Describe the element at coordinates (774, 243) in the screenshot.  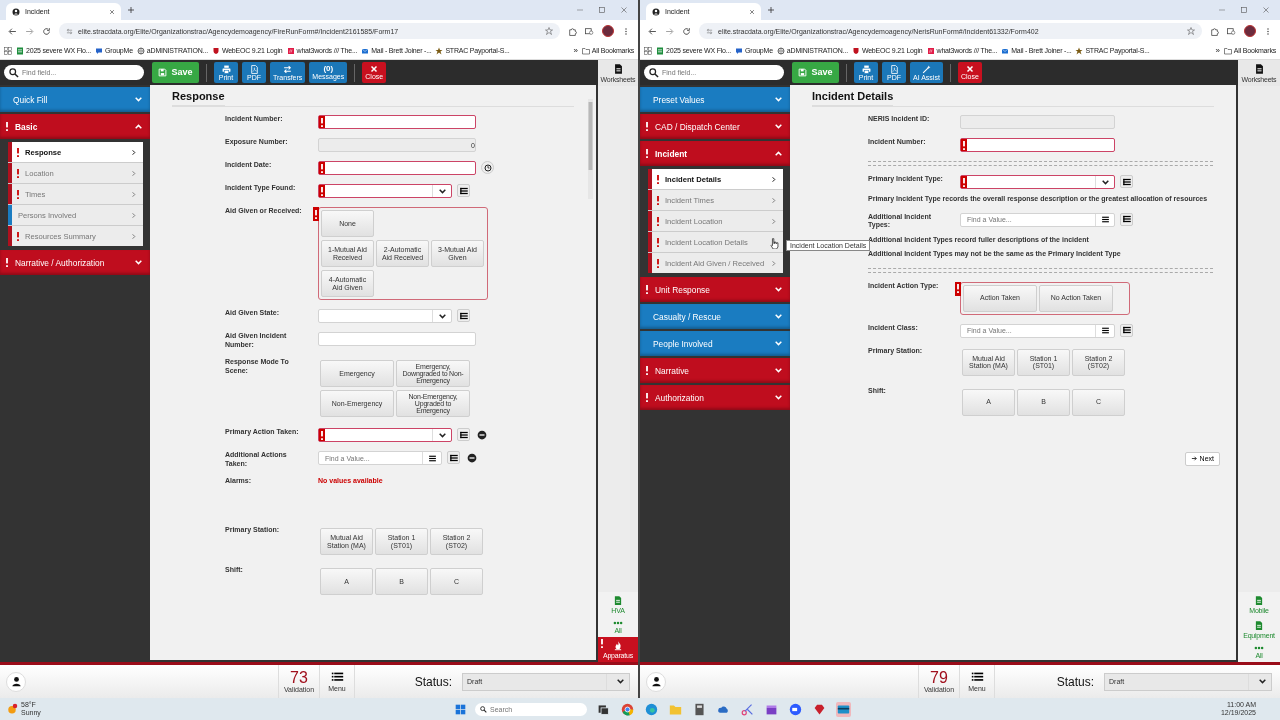
I see `pointer-cursor-icon` at that location.